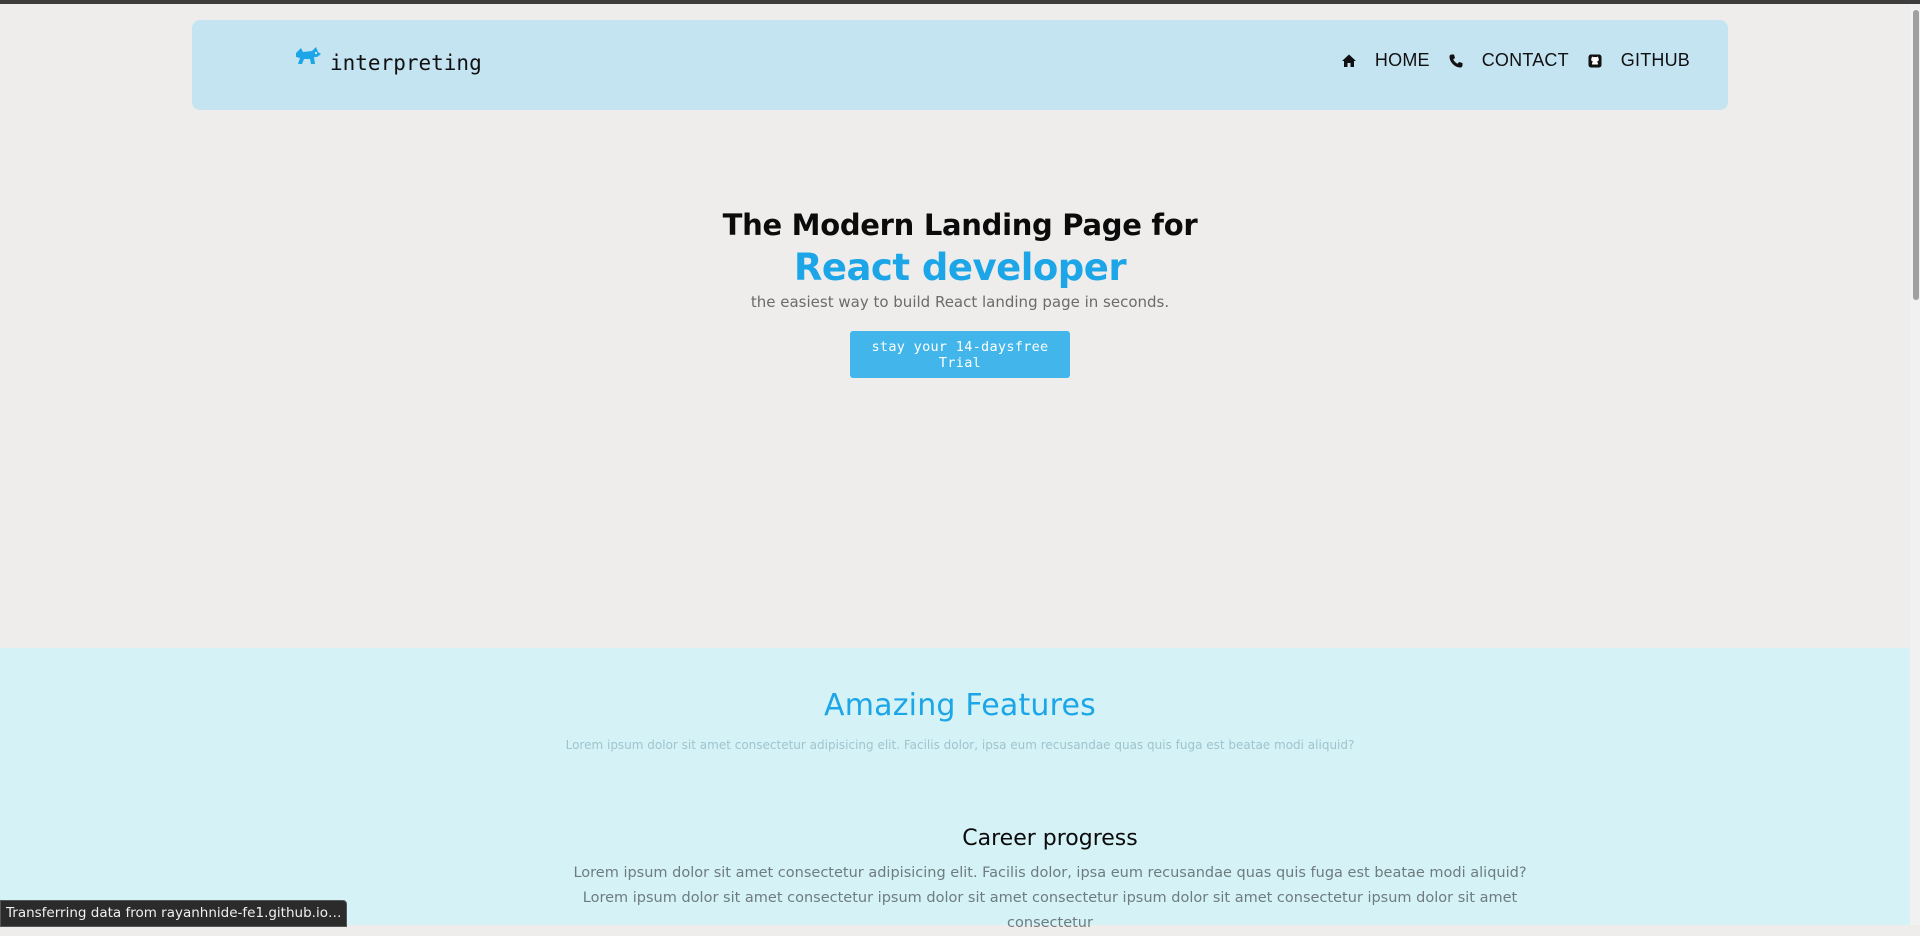 This screenshot has width=1920, height=936. What do you see at coordinates (960, 65) in the screenshot?
I see `navbar: interpreting HOME CONTACT GITHUB` at bounding box center [960, 65].